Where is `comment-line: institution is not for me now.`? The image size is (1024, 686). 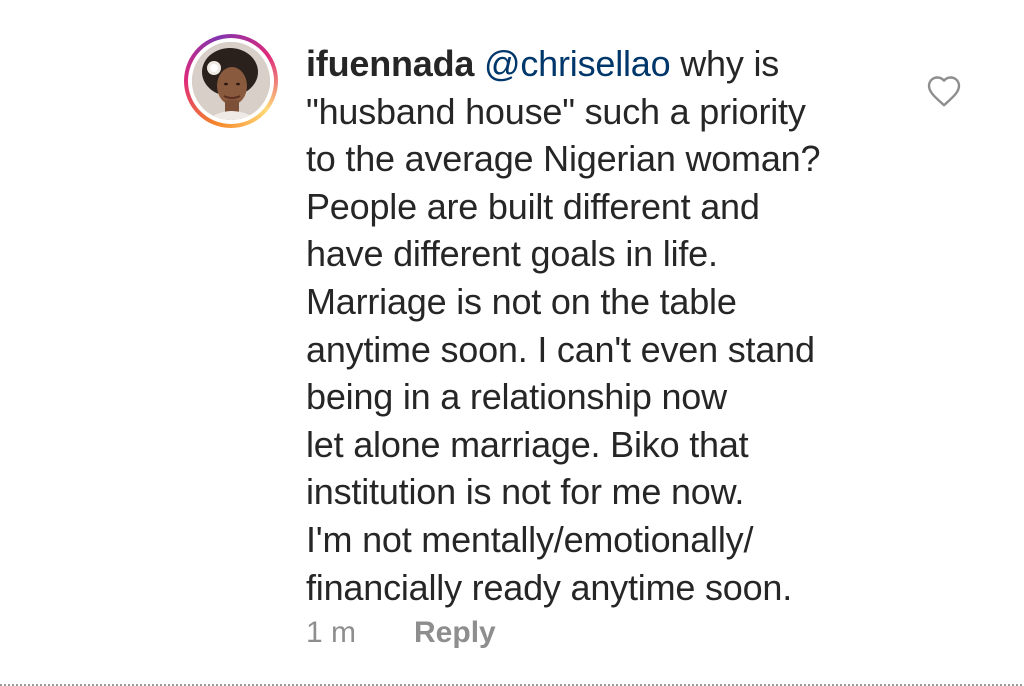
comment-line: institution is not for me now. is located at coordinates (525, 492).